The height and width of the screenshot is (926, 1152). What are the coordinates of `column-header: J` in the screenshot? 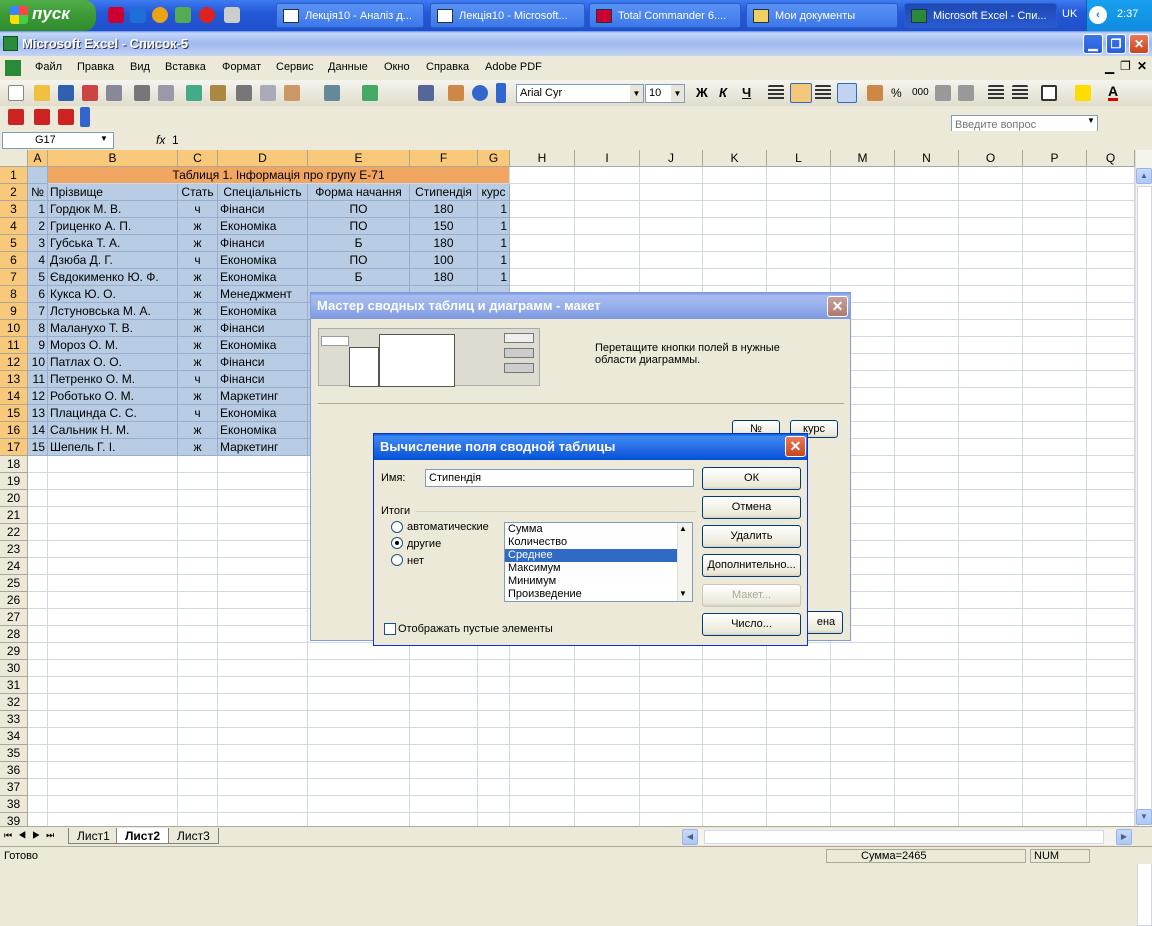 It's located at (671, 158).